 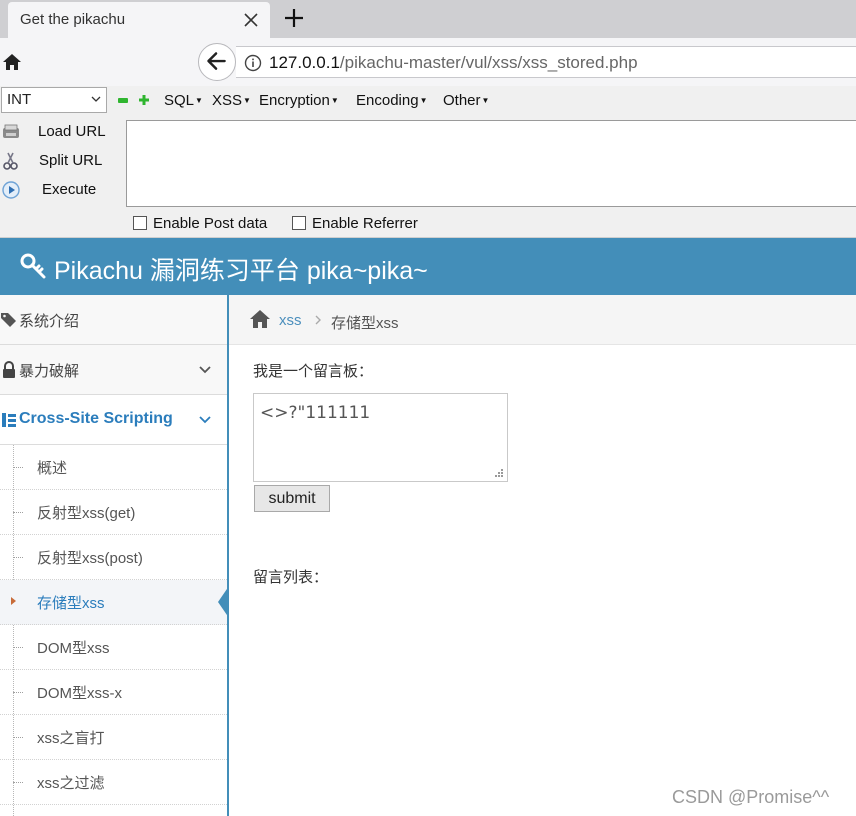 I want to click on scissors-icon, so click(x=10, y=161).